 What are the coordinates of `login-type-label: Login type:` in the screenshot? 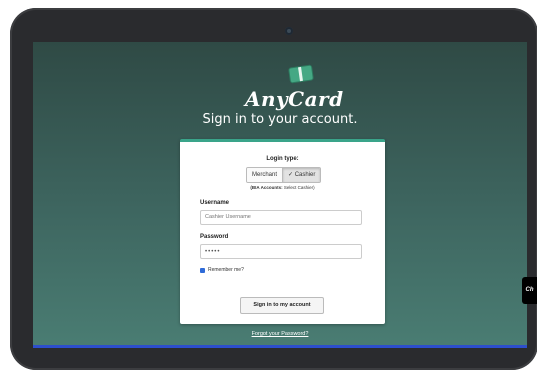 It's located at (282, 159).